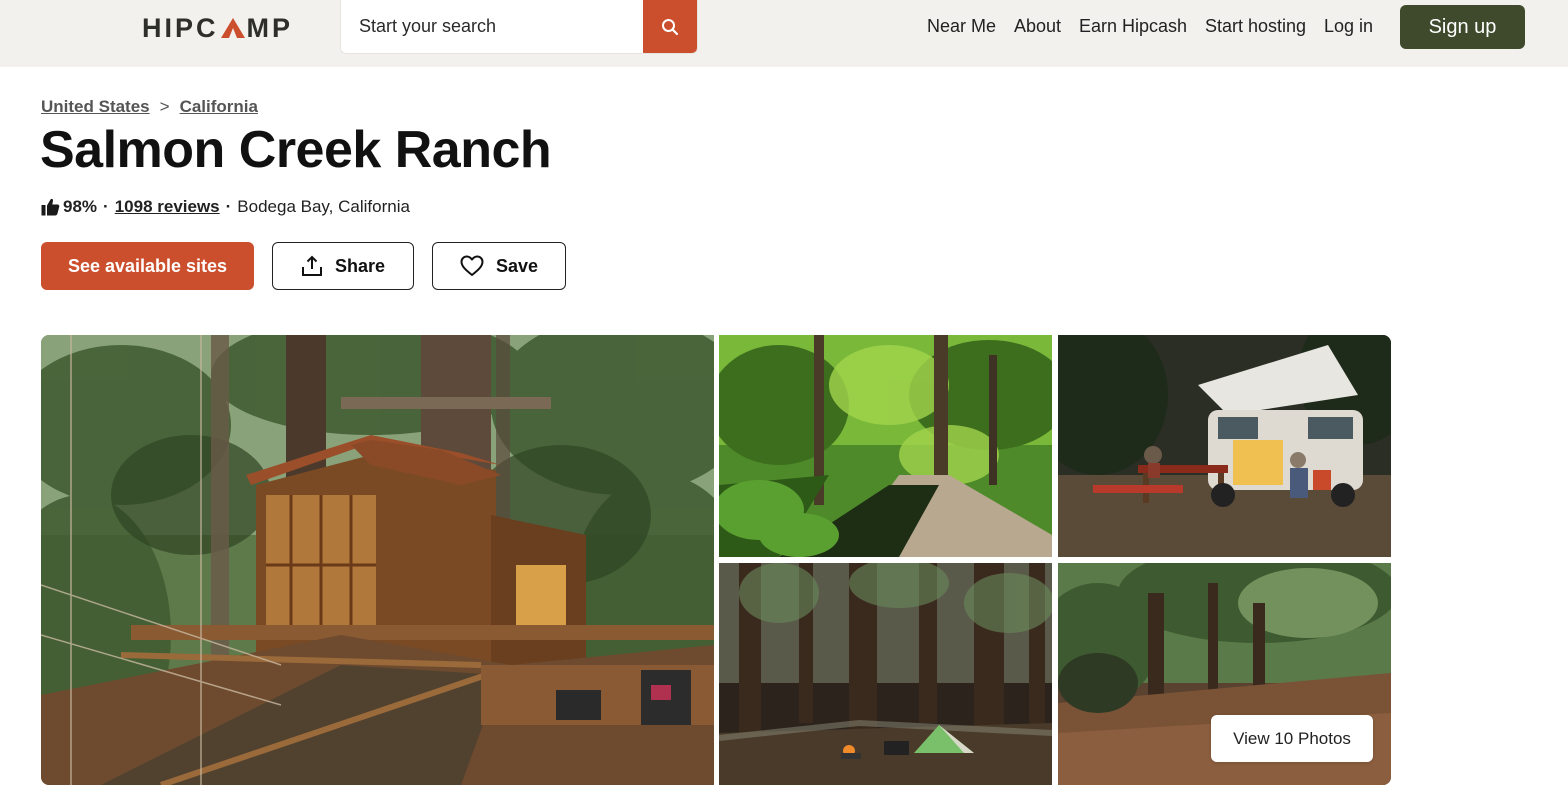 This screenshot has width=1568, height=807. I want to click on breadcrumb: United States > California, so click(149, 107).